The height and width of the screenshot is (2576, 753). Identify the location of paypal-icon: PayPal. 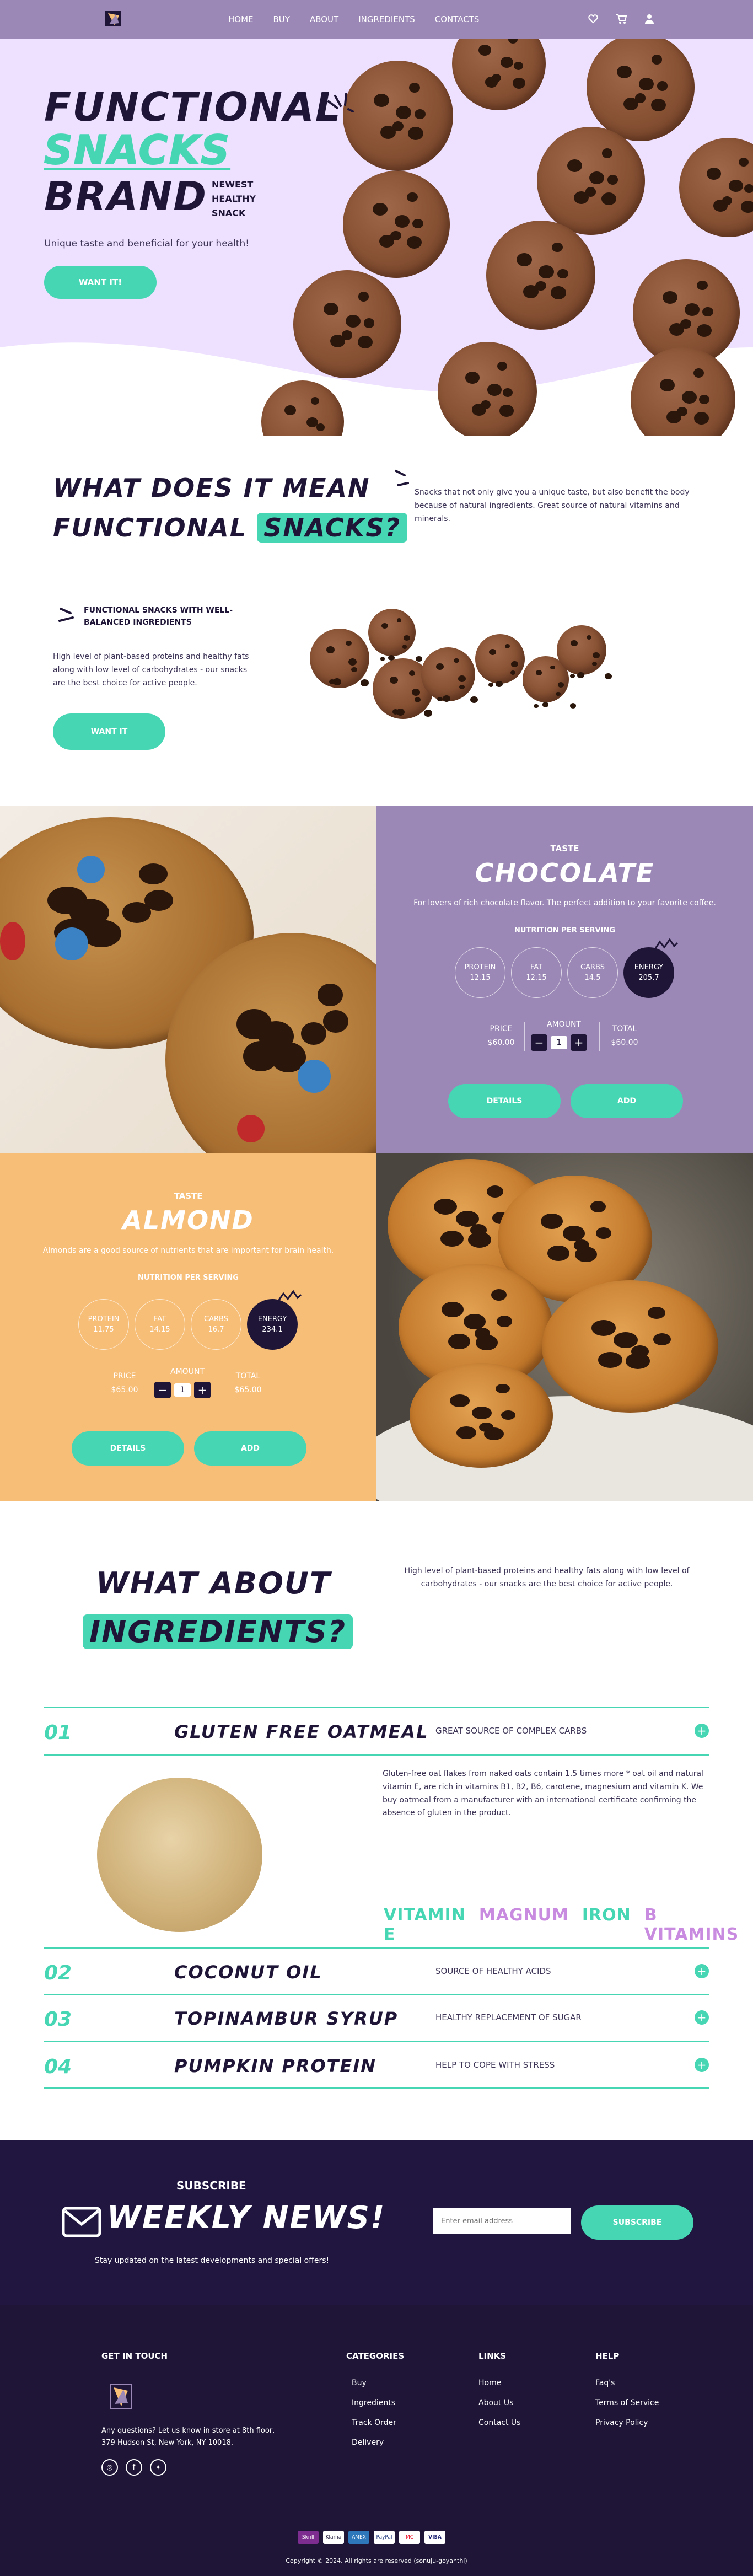
(384, 2538).